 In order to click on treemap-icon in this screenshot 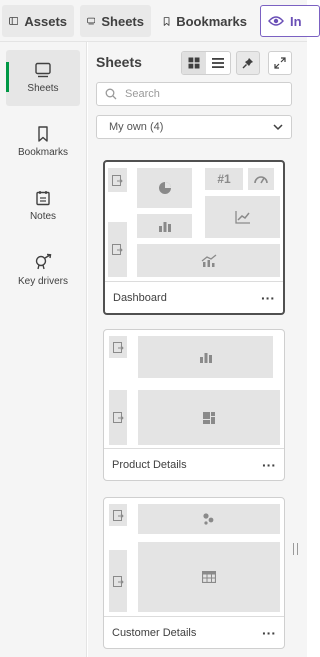, I will do `click(209, 417)`.